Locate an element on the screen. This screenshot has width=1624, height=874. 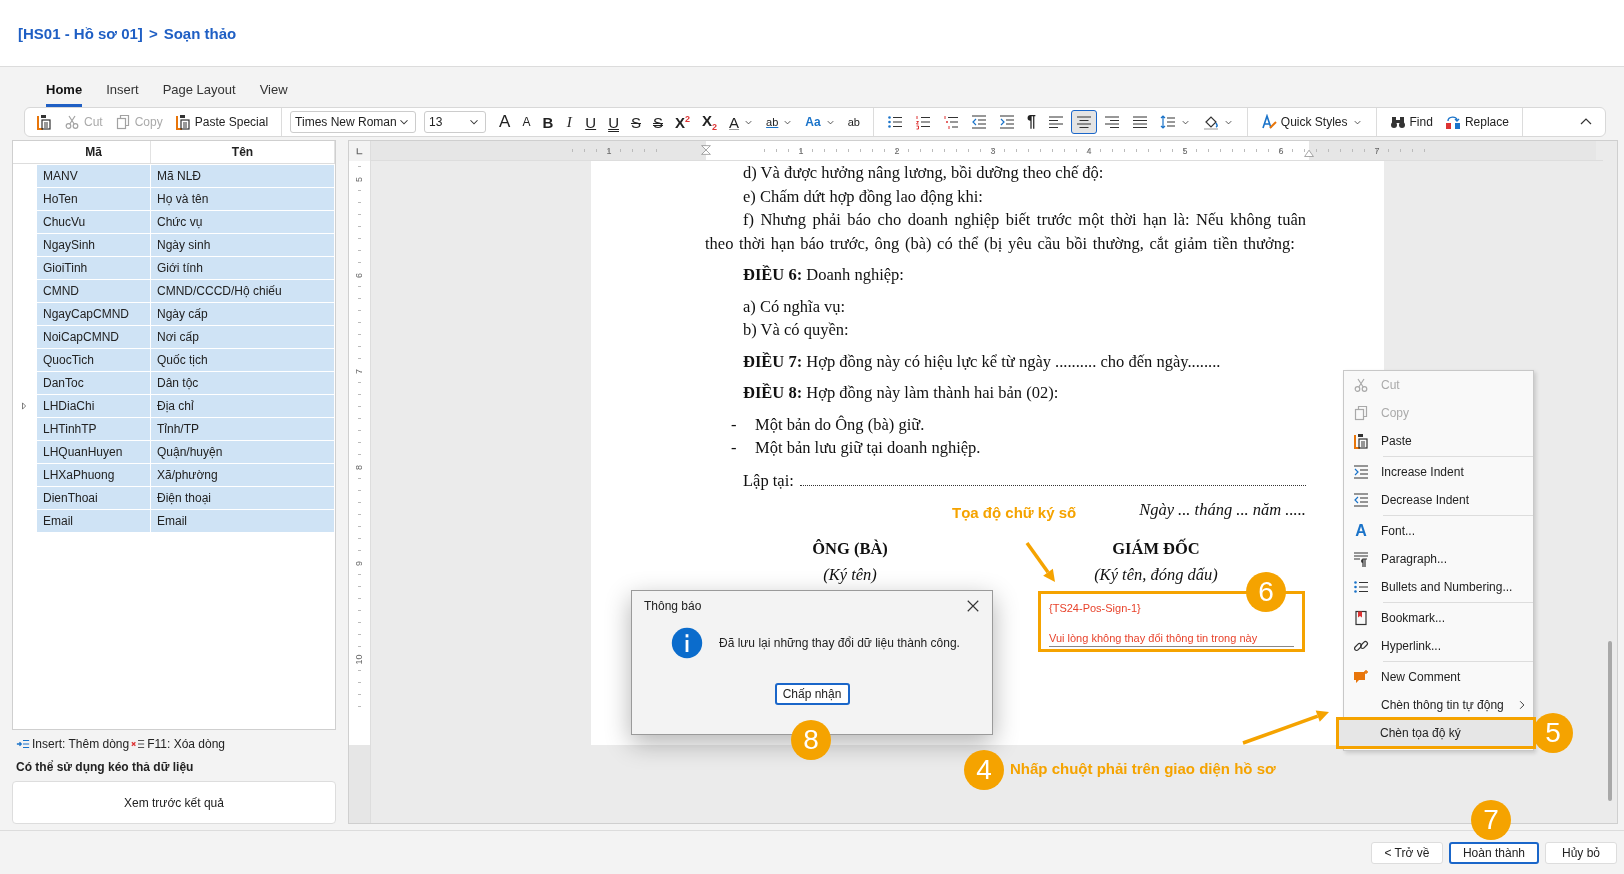
superscript-button: X$^{2}$ is located at coordinates (683, 122).